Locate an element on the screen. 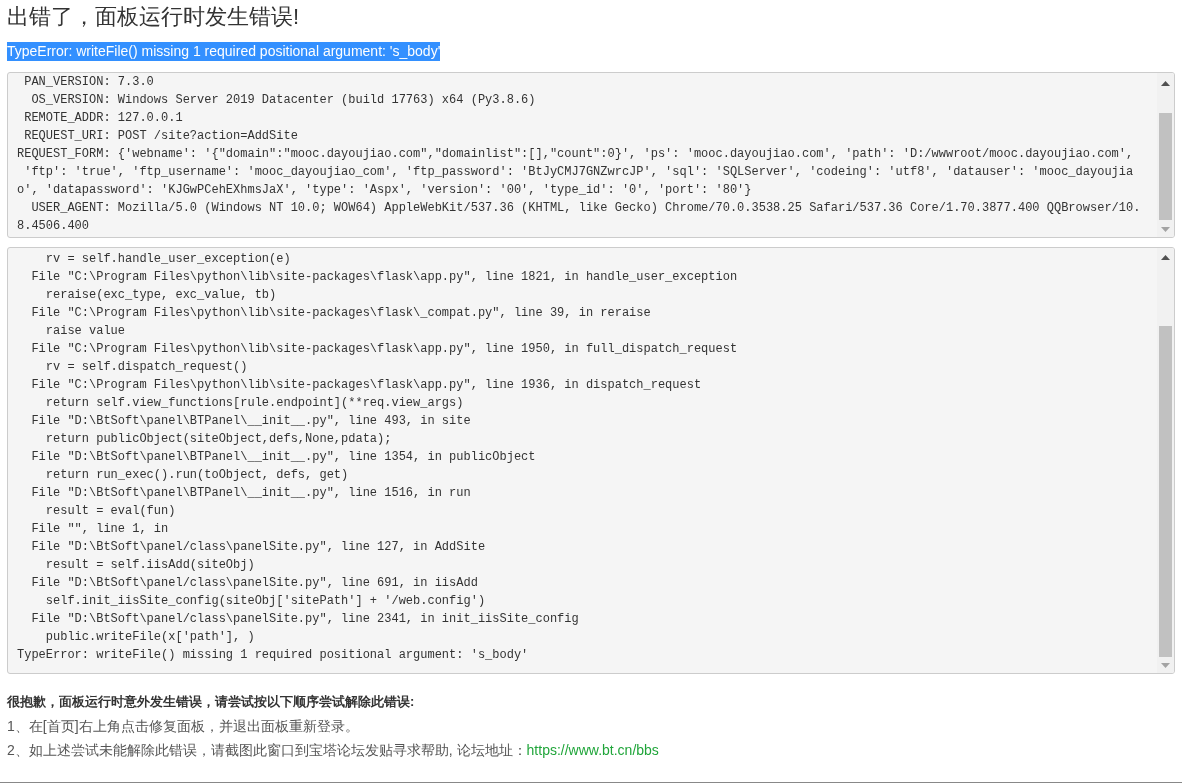 Image resolution: width=1182 pixels, height=783 pixels. code-line: result = eval(fun) is located at coordinates (110, 511).